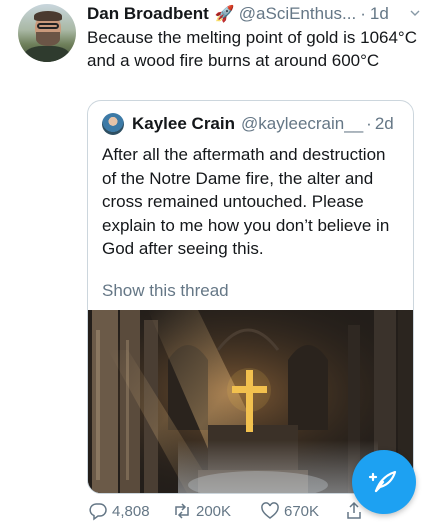  Describe the element at coordinates (183, 123) in the screenshot. I see `quoted-author-name: Kaylee Crain` at that location.